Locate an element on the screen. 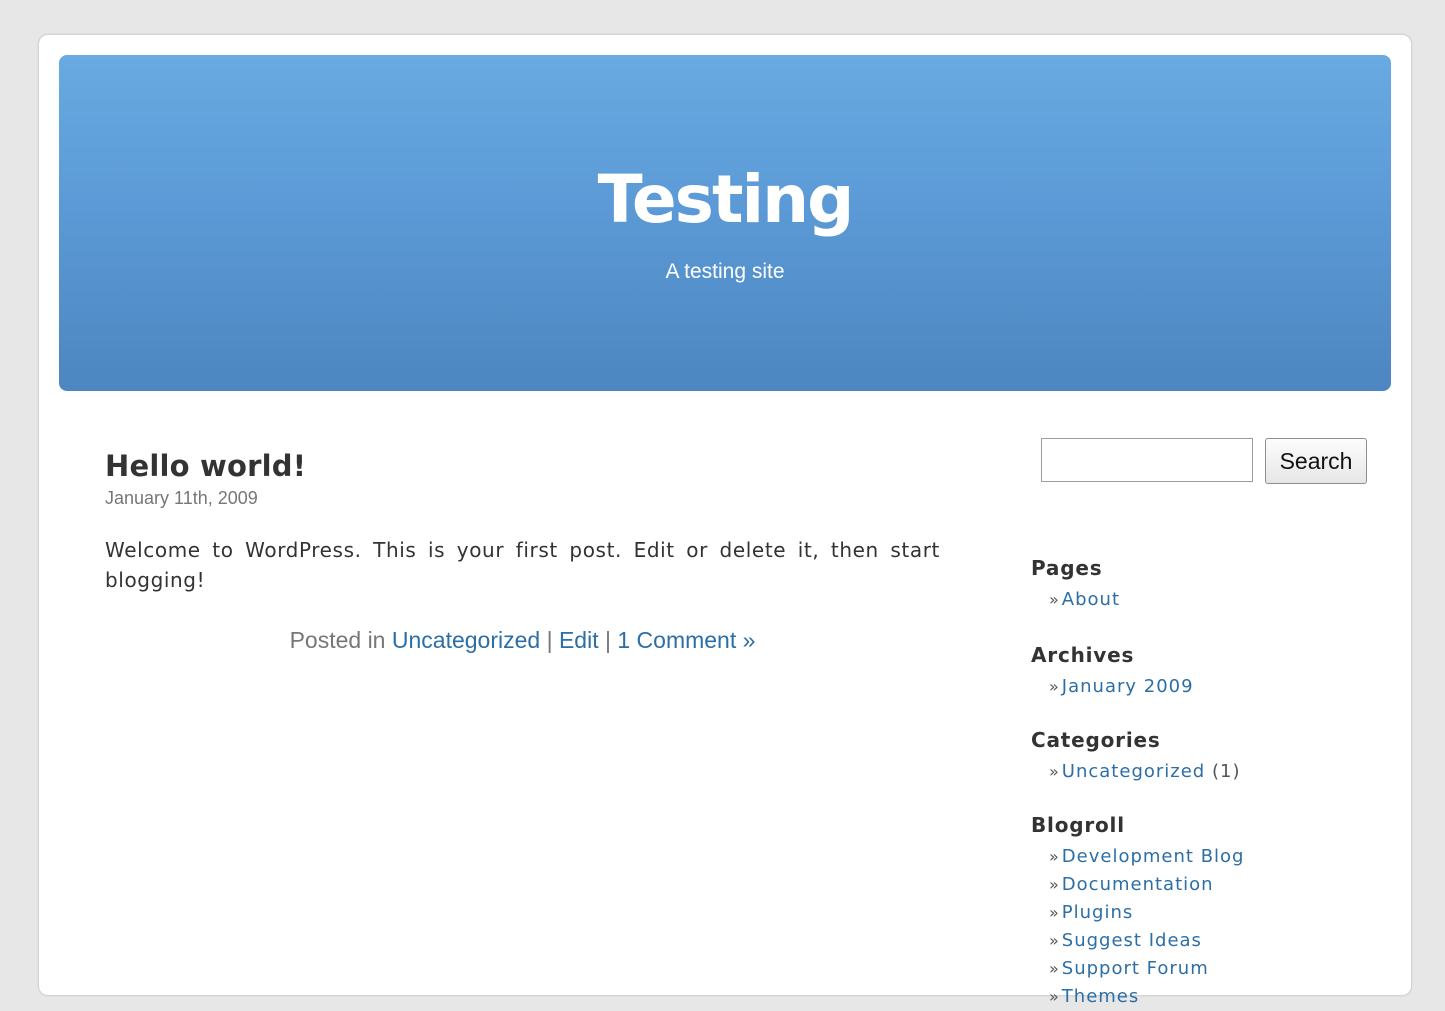  list-item: » Development Blog is located at coordinates (1146, 857).